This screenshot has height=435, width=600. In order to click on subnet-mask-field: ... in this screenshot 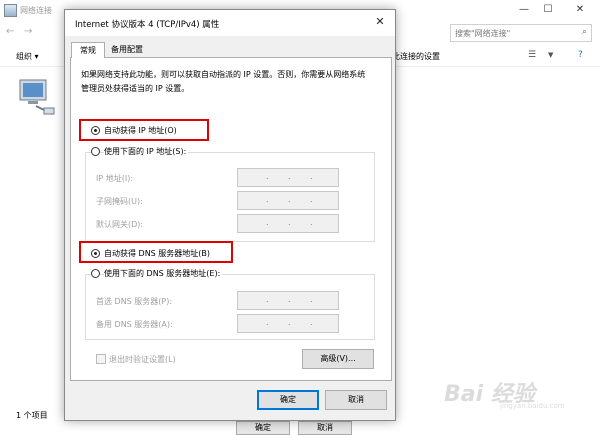, I will do `click(288, 200)`.